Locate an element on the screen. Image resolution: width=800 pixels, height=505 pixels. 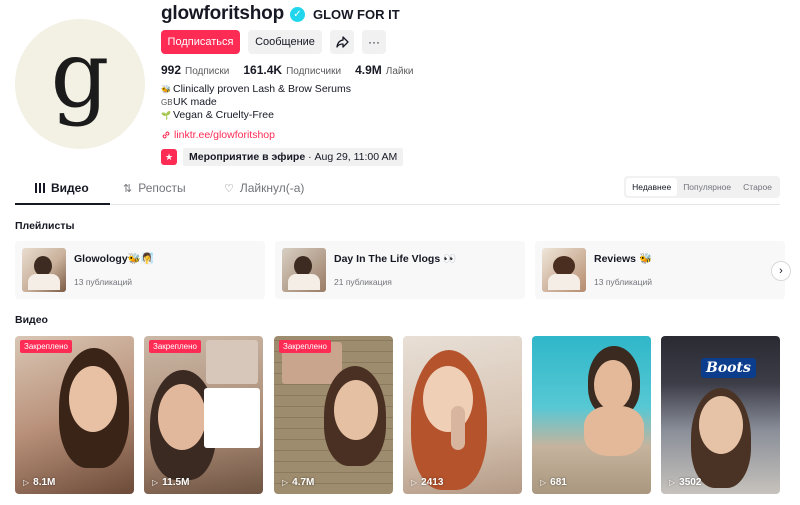
calendar-star-icon: ★ is located at coordinates (169, 157).